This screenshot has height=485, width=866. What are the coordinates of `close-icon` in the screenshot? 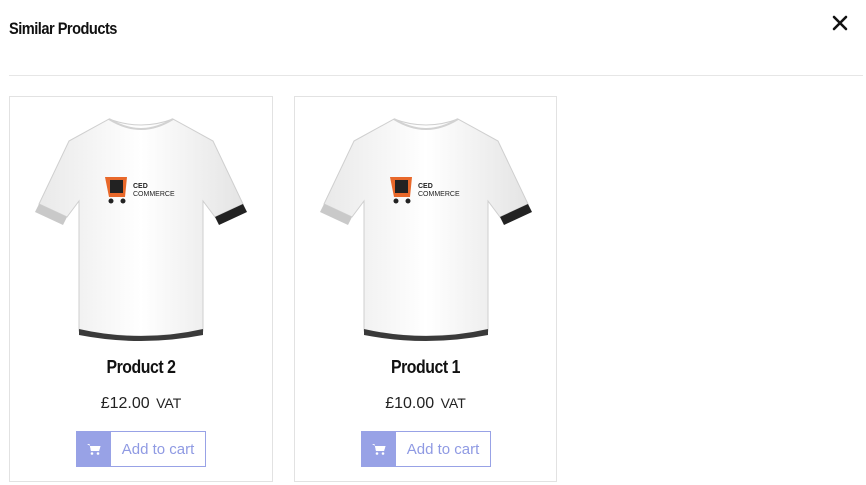 It's located at (840, 23).